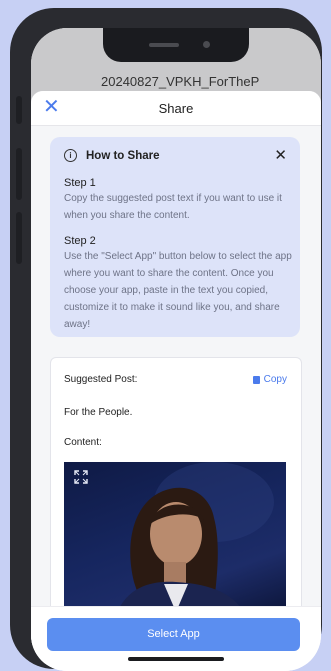  I want to click on how-to-share-header: i How to Share, so click(111, 155).